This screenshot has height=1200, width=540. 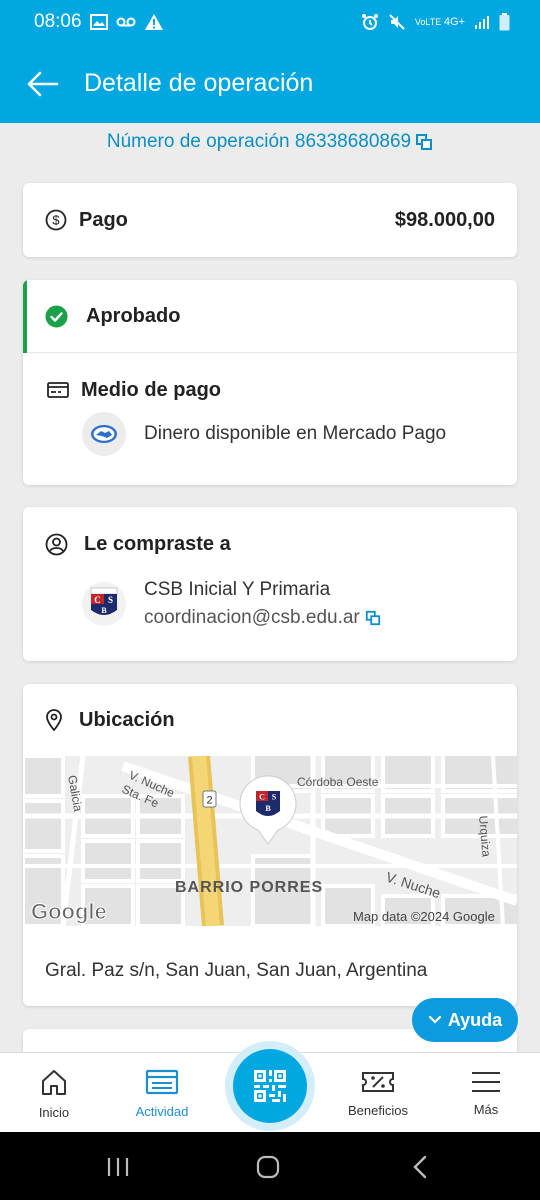 I want to click on ticket-icon, so click(x=378, y=1081).